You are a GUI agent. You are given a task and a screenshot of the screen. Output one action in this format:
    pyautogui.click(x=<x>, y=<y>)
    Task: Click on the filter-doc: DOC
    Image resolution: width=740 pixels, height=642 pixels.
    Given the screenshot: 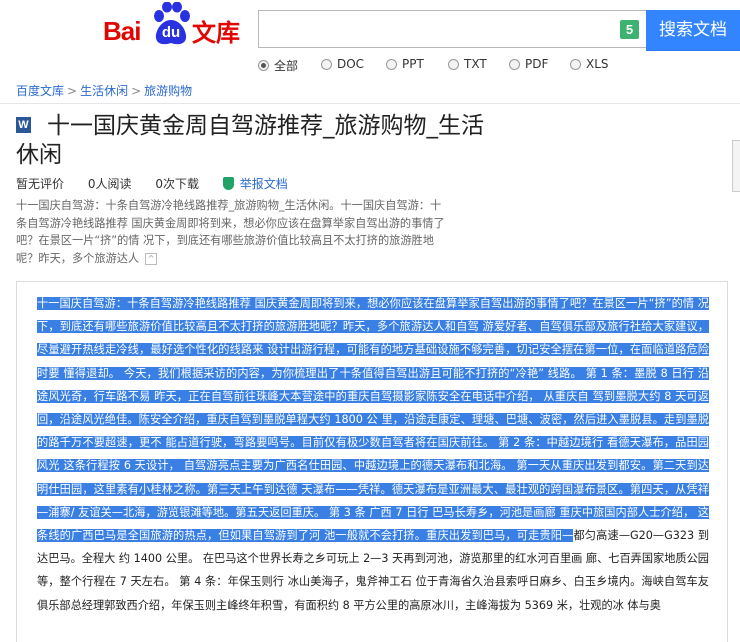 What is the action you would take?
    pyautogui.click(x=342, y=64)
    